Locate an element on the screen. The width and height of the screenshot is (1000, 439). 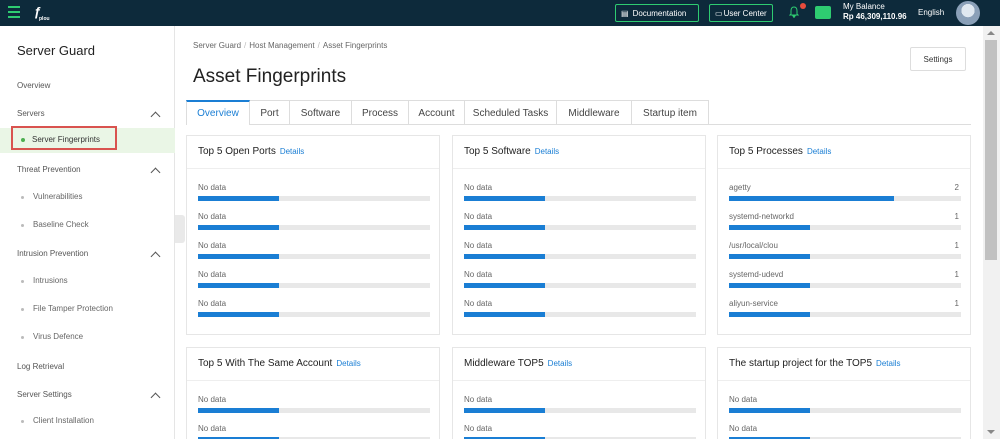
language-selector: English is located at coordinates (931, 12).